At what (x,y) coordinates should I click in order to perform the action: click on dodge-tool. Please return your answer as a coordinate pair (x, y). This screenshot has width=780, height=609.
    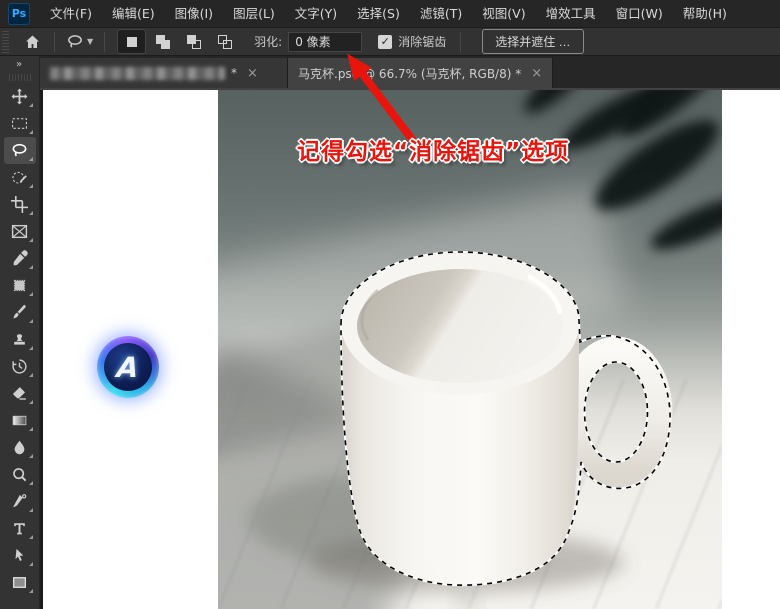
    Looking at the image, I should click on (20, 474).